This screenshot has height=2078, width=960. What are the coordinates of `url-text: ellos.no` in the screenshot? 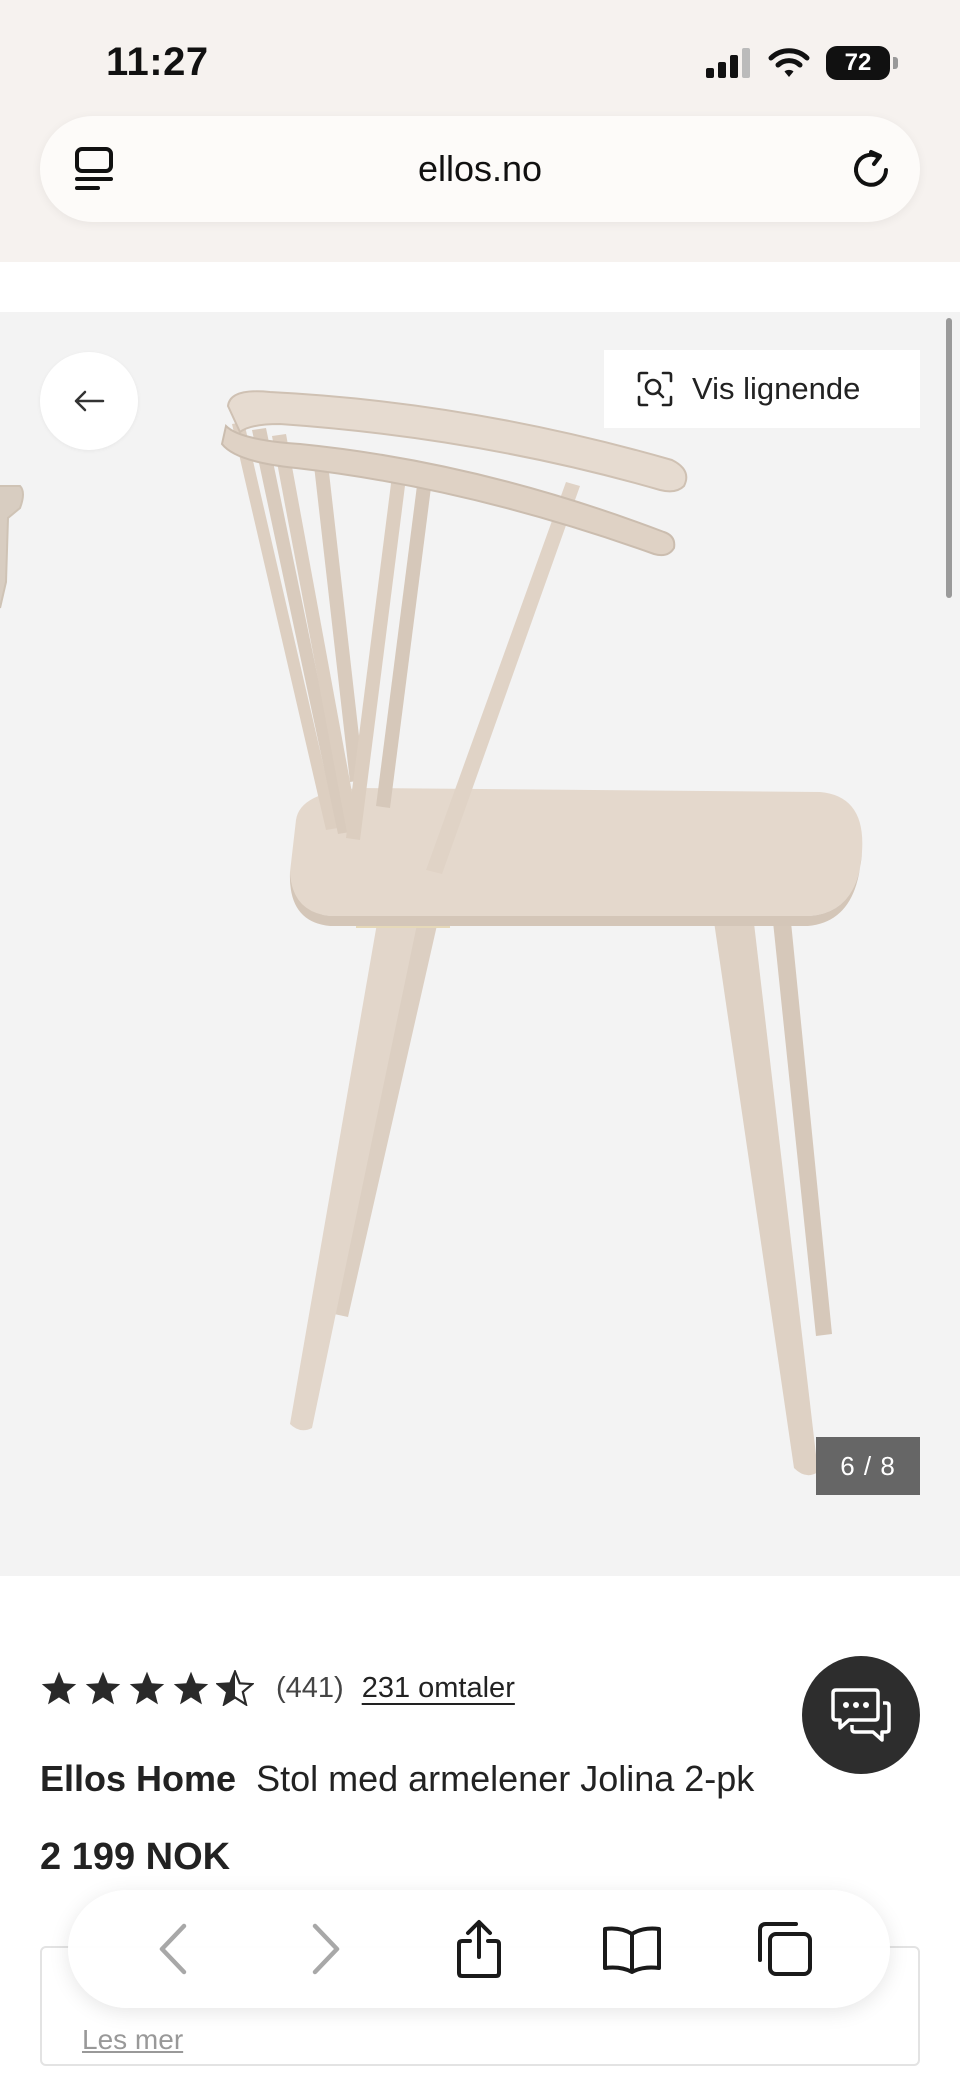 It's located at (480, 169).